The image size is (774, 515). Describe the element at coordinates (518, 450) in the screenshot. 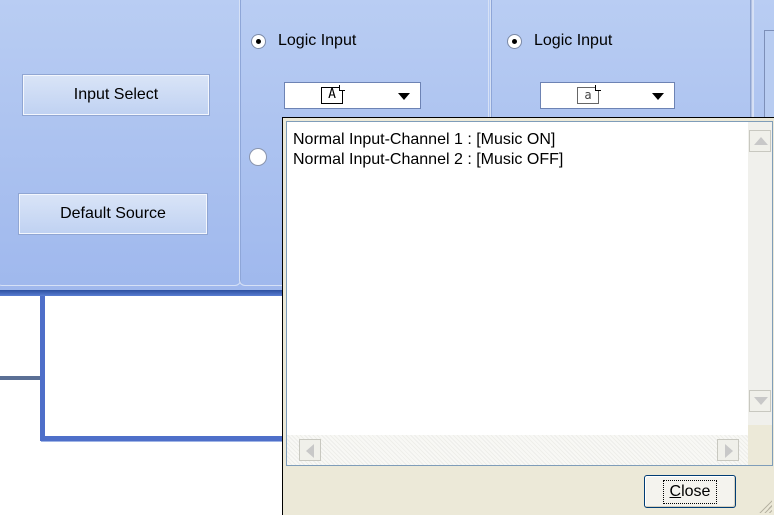

I see `horizontal-scrollbar` at that location.